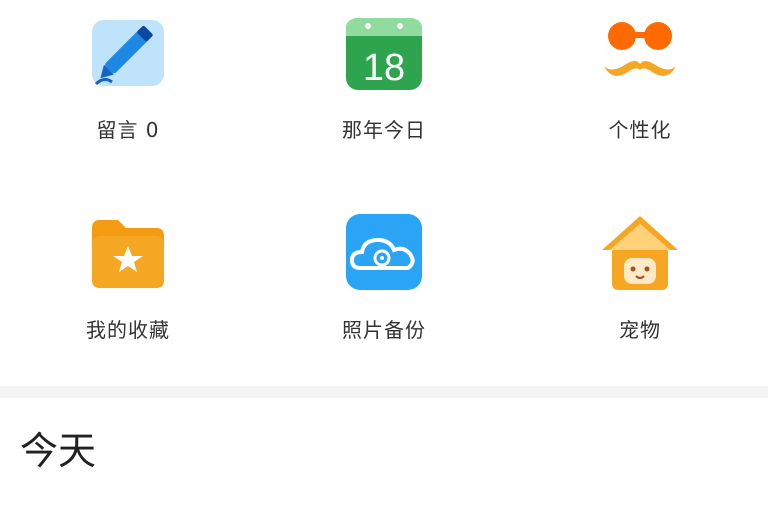 The height and width of the screenshot is (510, 768). I want to click on grid-item-label: 宠物, so click(640, 330).